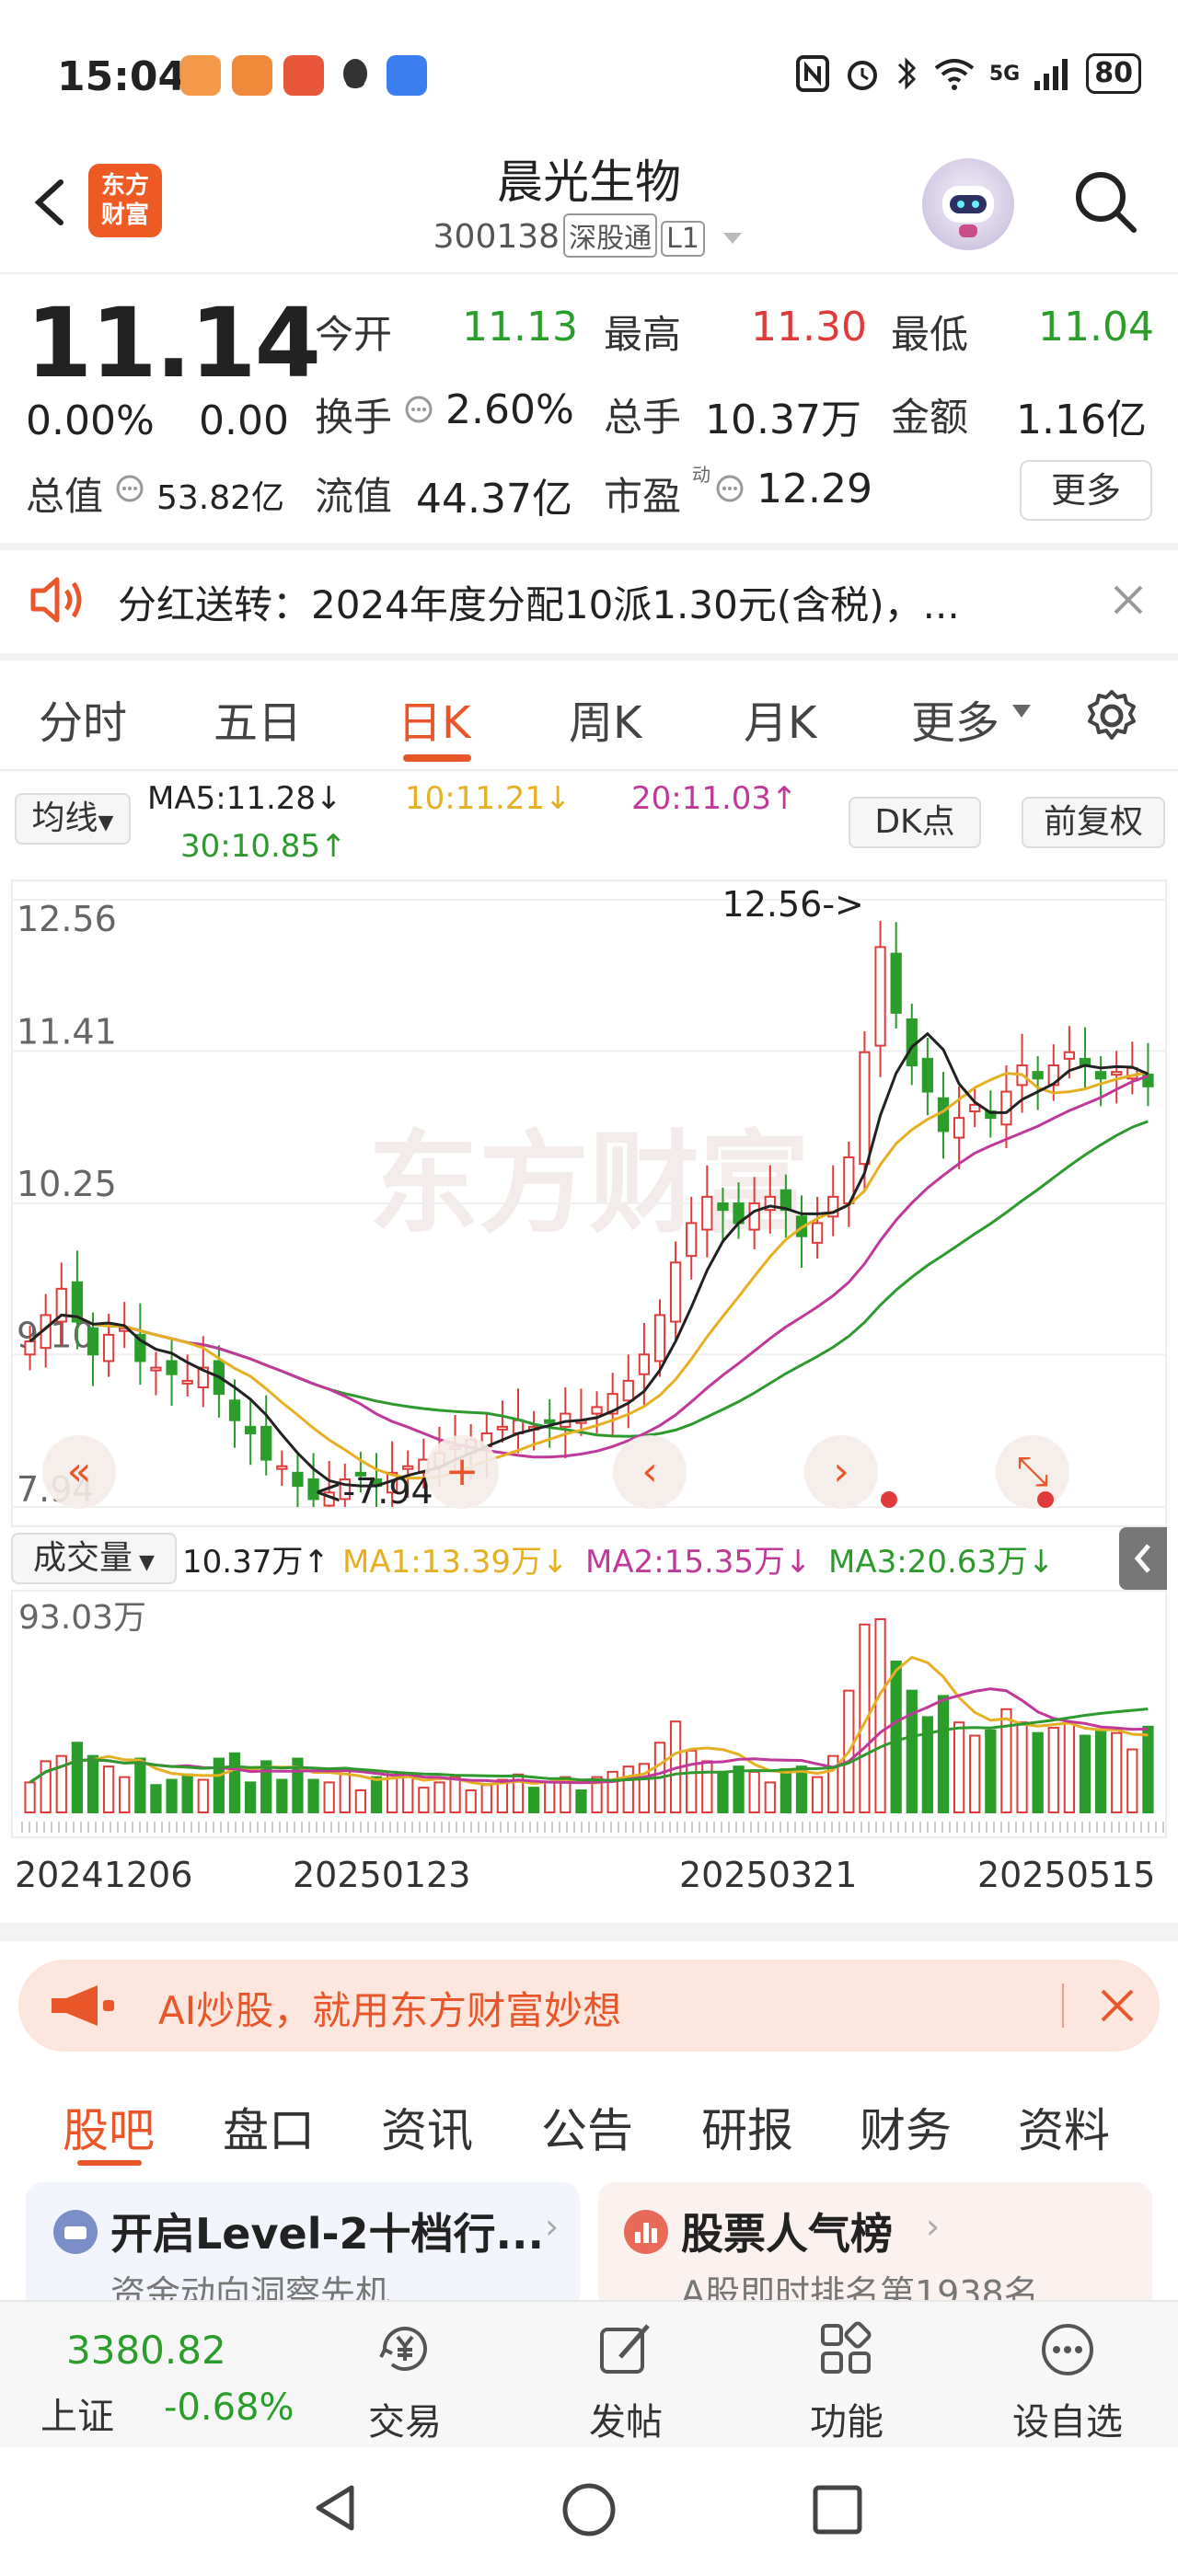  Describe the element at coordinates (1143, 1558) in the screenshot. I see `collapse-panel-button` at that location.